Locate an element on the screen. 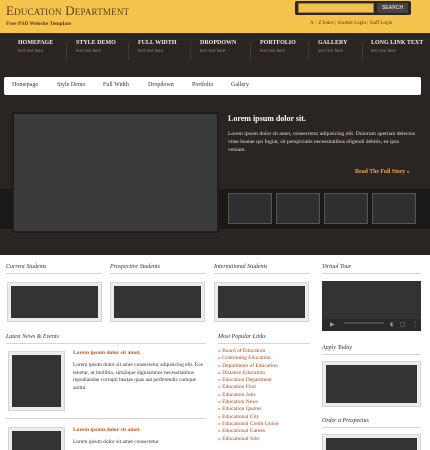 Image resolution: width=430 pixels, height=450 pixels. subnav-item-full-width: Full Width is located at coordinates (116, 85).